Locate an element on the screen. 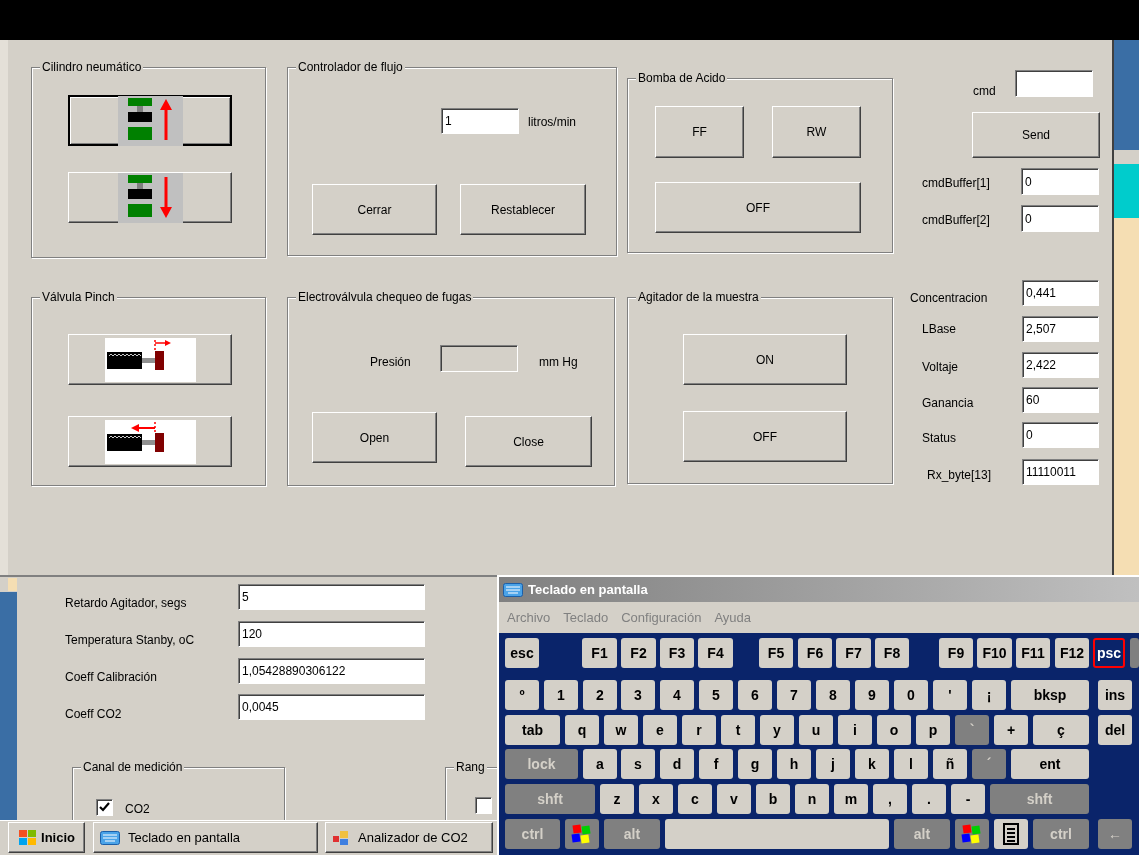 Image resolution: width=1139 pixels, height=855 pixels. keyboard-key: F10 is located at coordinates (994, 653).